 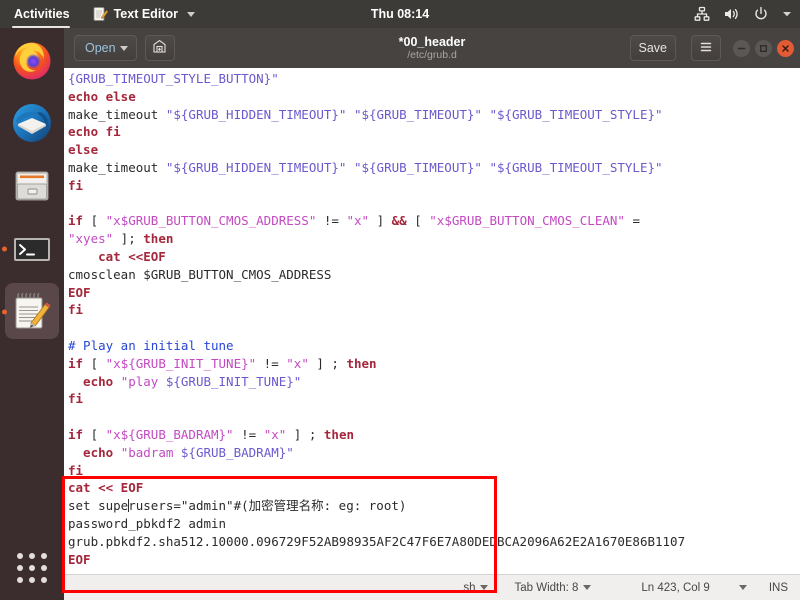 I want to click on hamburger-menu-button, so click(x=706, y=48).